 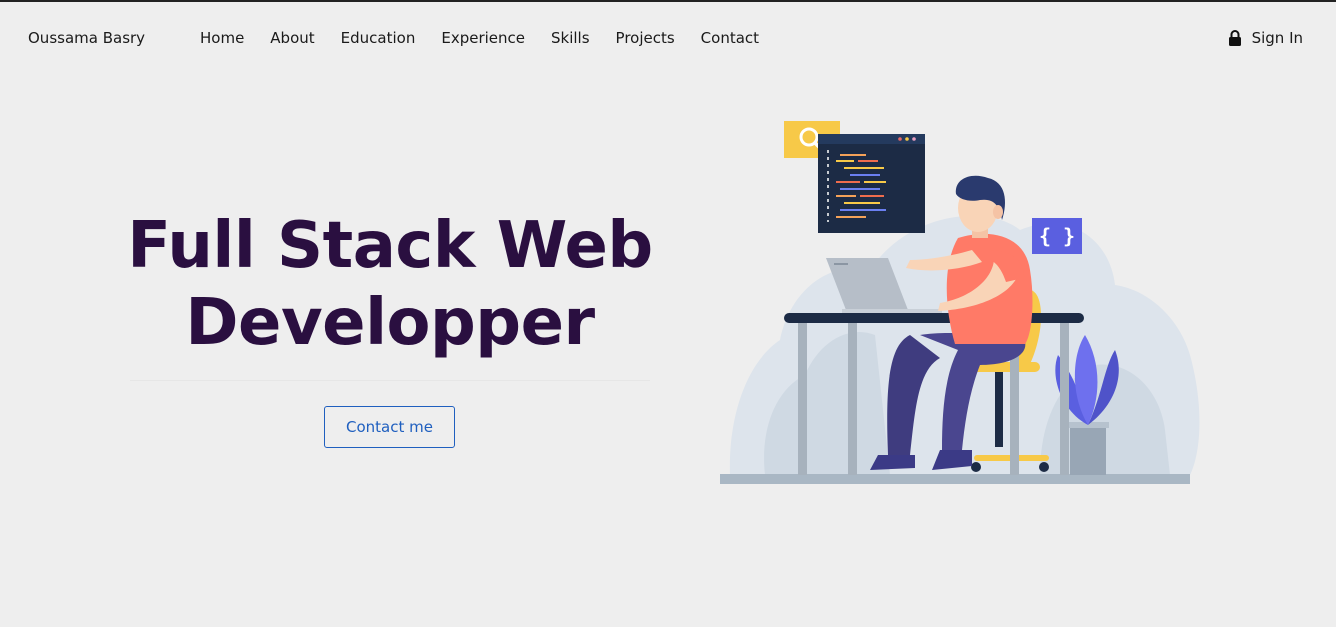 I want to click on nav-link-home: Home, so click(x=222, y=38).